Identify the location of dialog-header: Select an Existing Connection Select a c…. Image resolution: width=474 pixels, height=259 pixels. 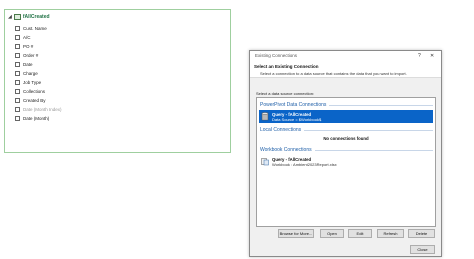
(345, 69).